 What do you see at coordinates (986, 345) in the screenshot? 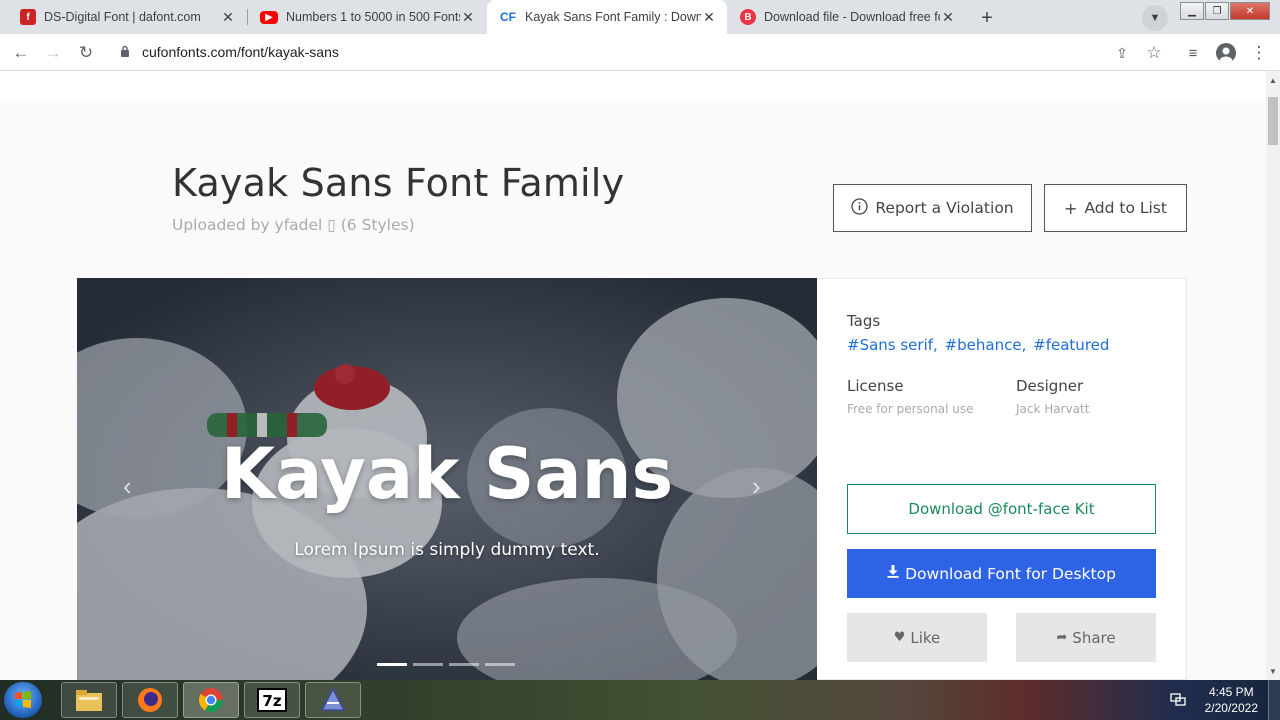
I see `tag-link: #behance,` at bounding box center [986, 345].